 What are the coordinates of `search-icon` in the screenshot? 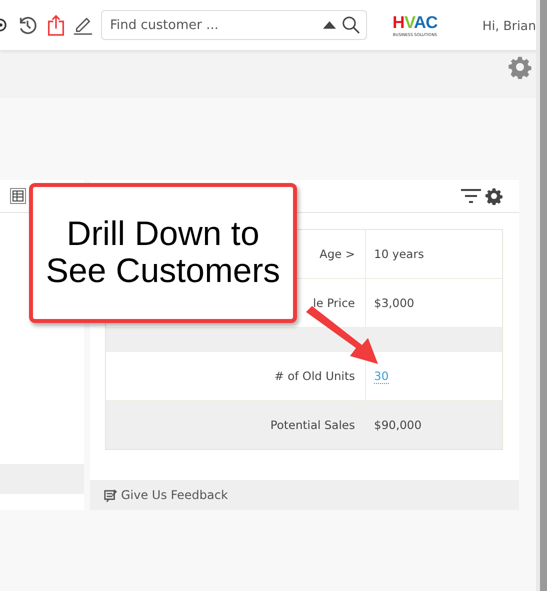 It's located at (351, 25).